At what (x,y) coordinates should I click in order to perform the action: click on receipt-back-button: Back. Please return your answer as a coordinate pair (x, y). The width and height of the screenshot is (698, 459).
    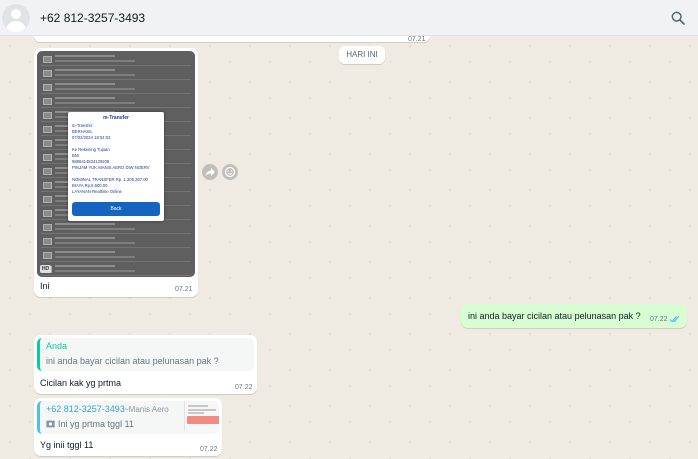
    Looking at the image, I should click on (116, 209).